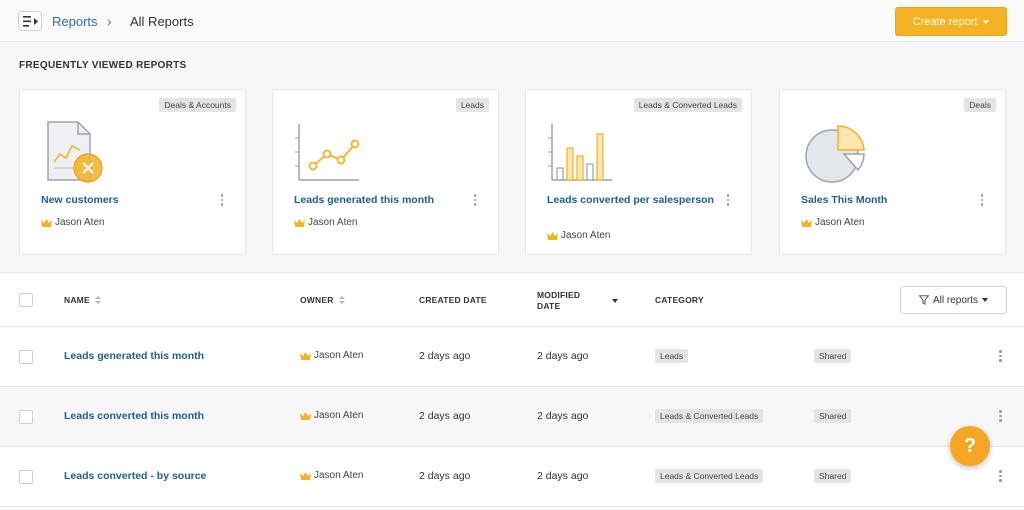 The image size is (1024, 510). I want to click on category-badge: Deals, so click(980, 105).